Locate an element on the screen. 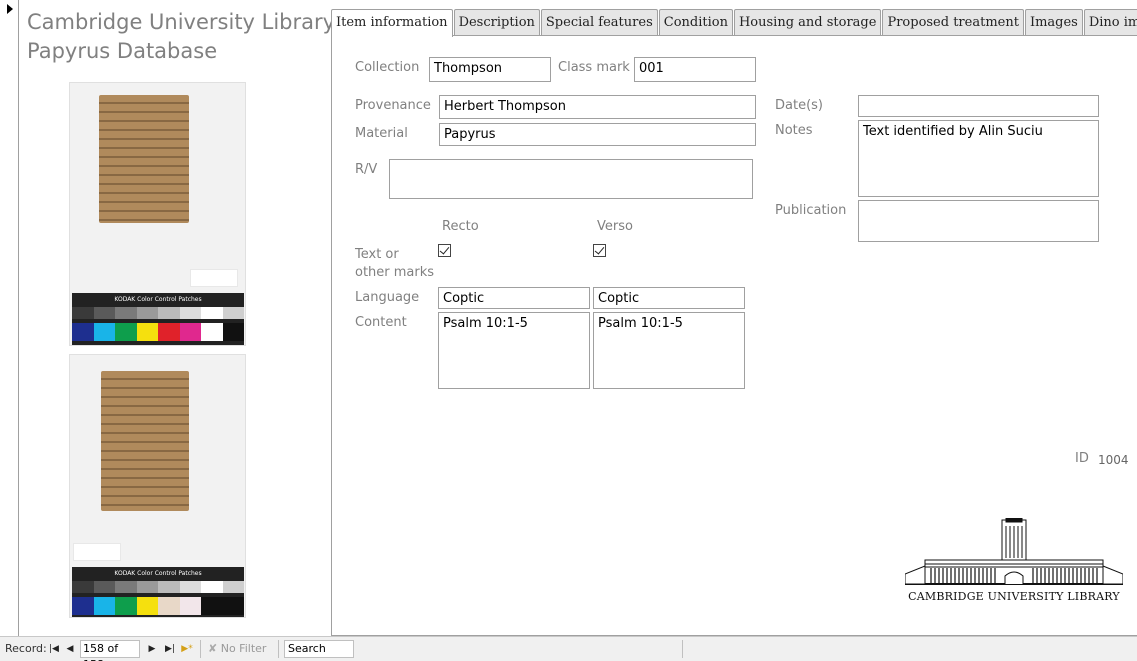 This screenshot has height=661, width=1137. current-record-input: 158 of 158 is located at coordinates (110, 650).